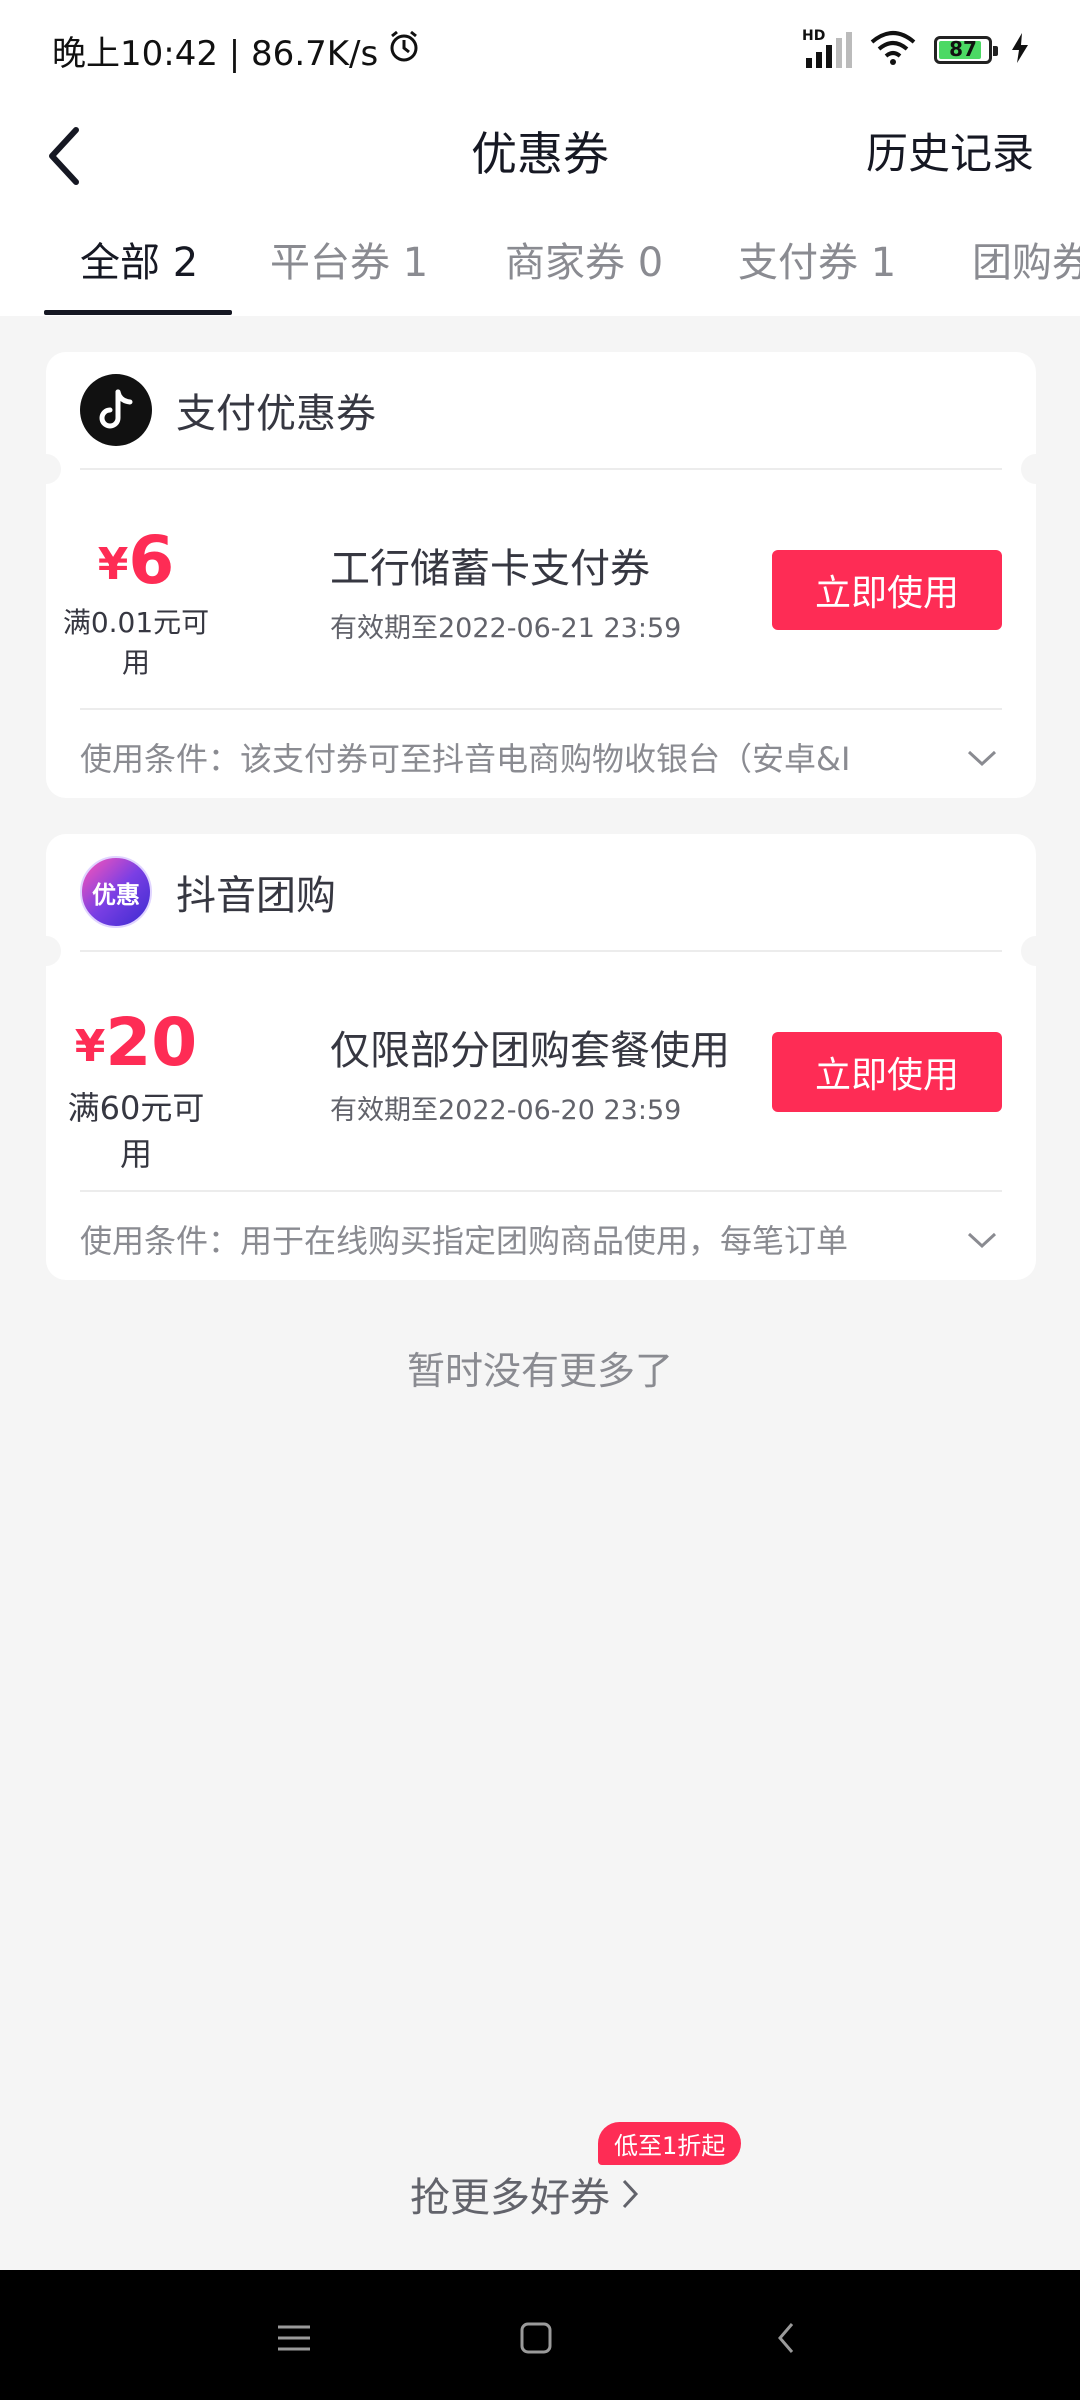 The width and height of the screenshot is (1080, 2400). Describe the element at coordinates (539, 1371) in the screenshot. I see `no-more-text: 暂时没有更多了` at that location.